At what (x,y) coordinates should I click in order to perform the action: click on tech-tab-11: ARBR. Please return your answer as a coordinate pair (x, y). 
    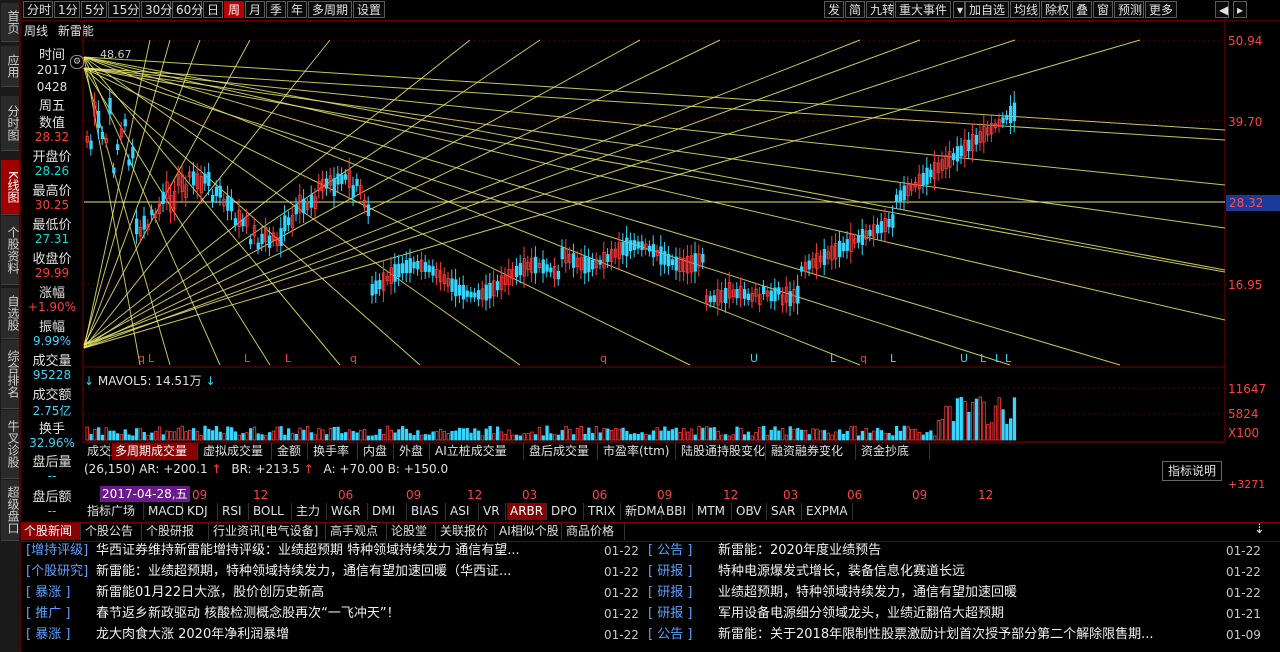
    Looking at the image, I should click on (527, 511).